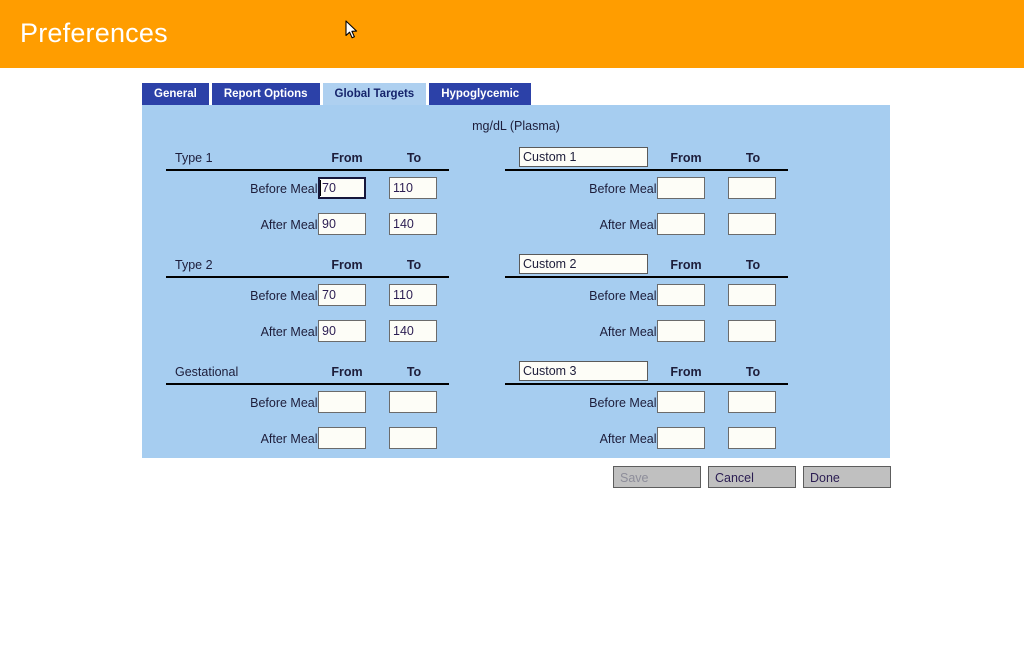  I want to click on cancel-button: Cancel, so click(752, 477).